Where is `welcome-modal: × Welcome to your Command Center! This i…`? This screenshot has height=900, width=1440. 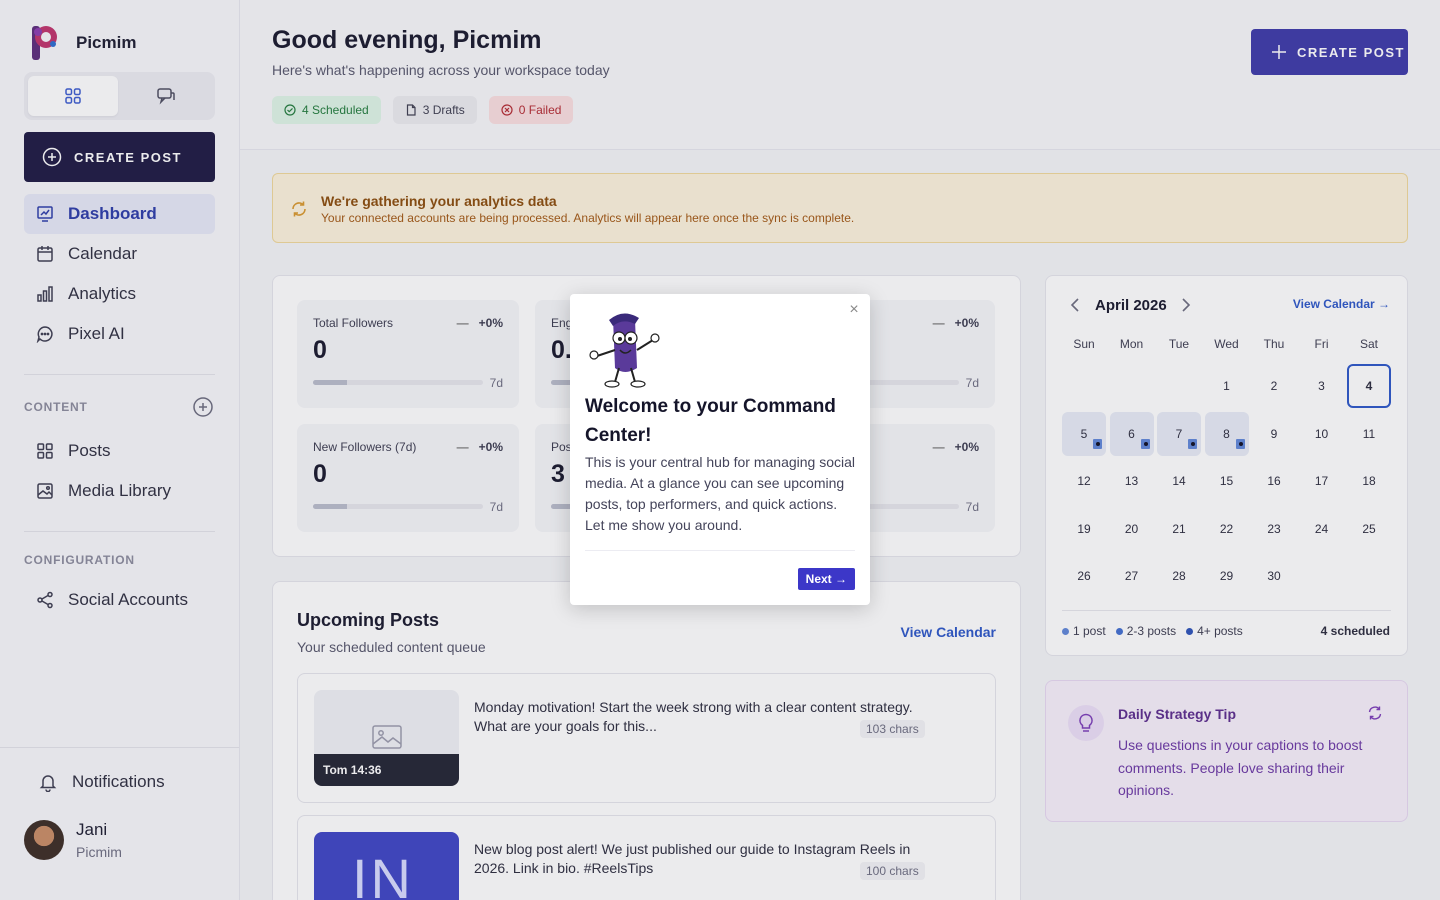
welcome-modal: × Welcome to your Command Center! This i… is located at coordinates (720, 449).